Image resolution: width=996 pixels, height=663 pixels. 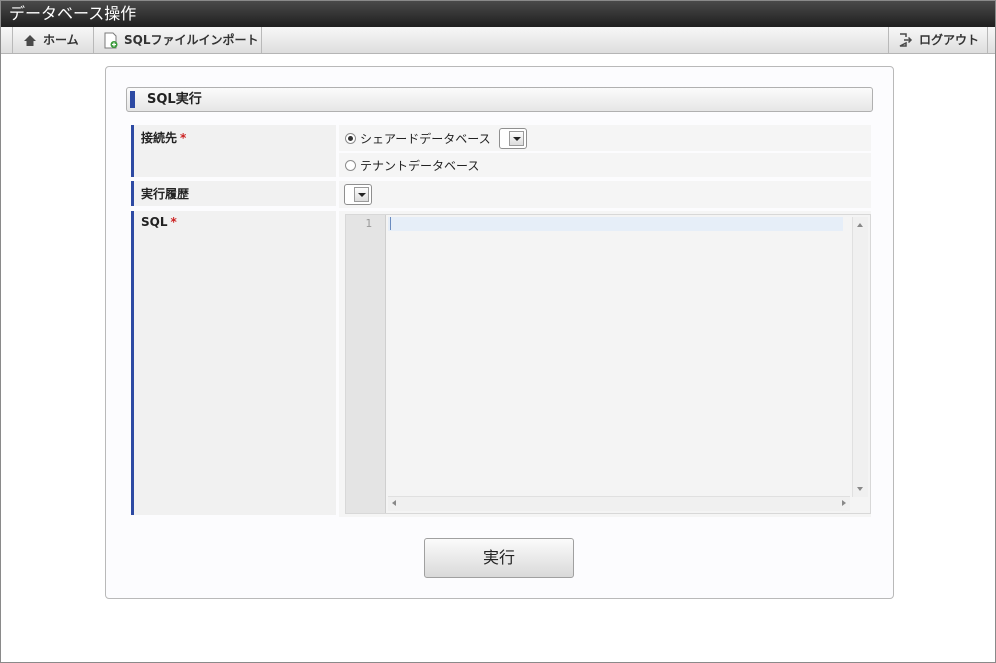 What do you see at coordinates (366, 364) in the screenshot?
I see `line-gutter: 1` at bounding box center [366, 364].